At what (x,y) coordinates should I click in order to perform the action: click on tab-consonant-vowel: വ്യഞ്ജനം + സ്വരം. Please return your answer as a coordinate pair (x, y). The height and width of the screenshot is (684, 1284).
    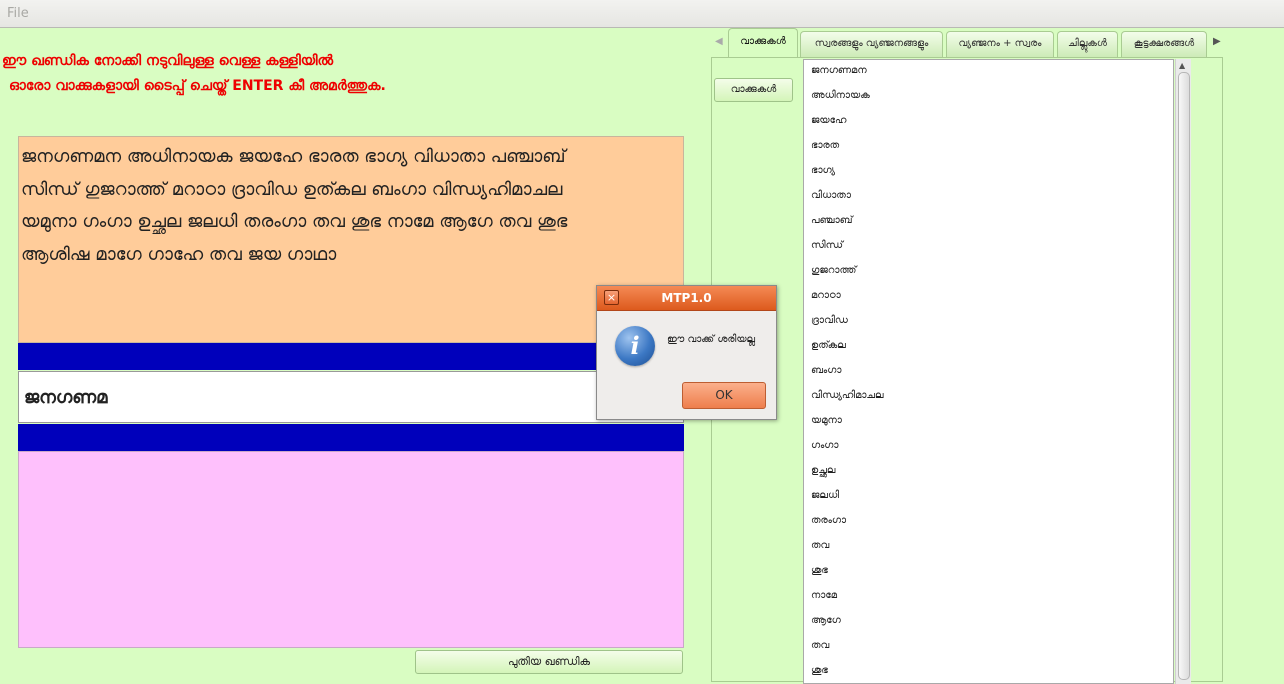
    Looking at the image, I should click on (1000, 44).